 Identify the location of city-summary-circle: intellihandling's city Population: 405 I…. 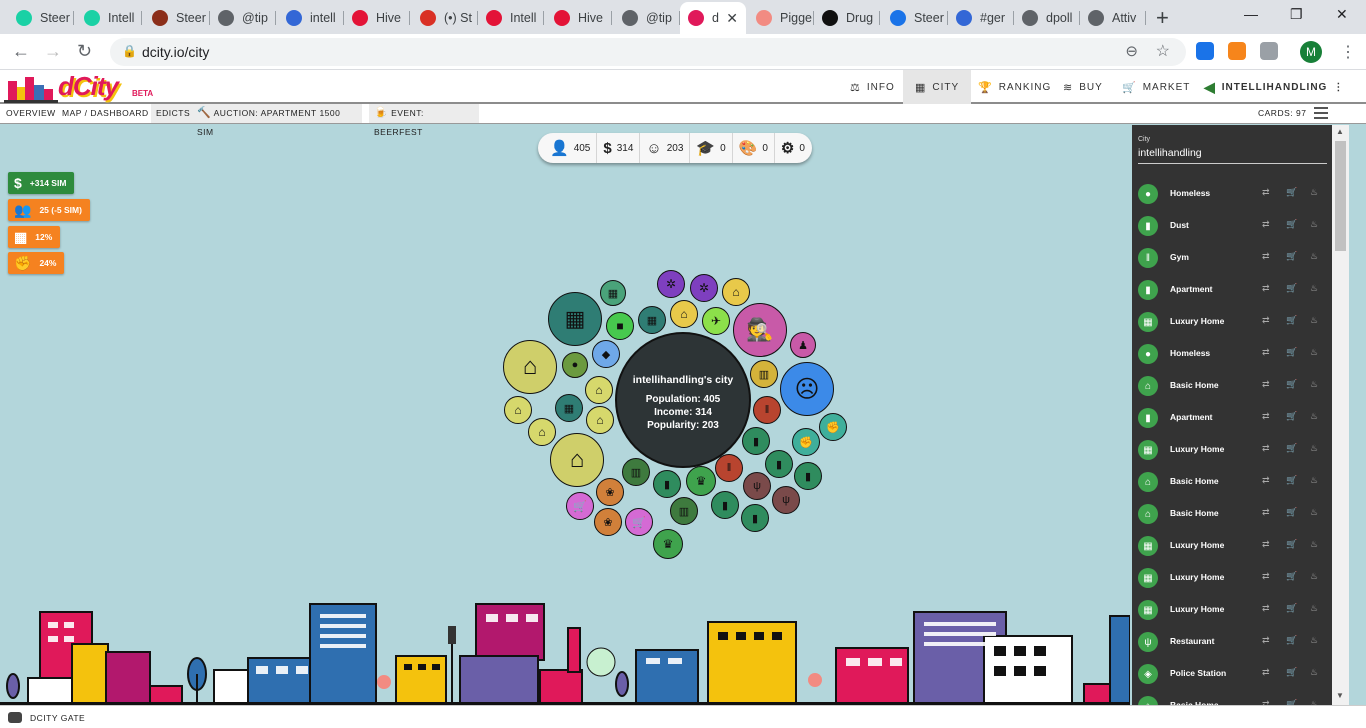
(683, 400).